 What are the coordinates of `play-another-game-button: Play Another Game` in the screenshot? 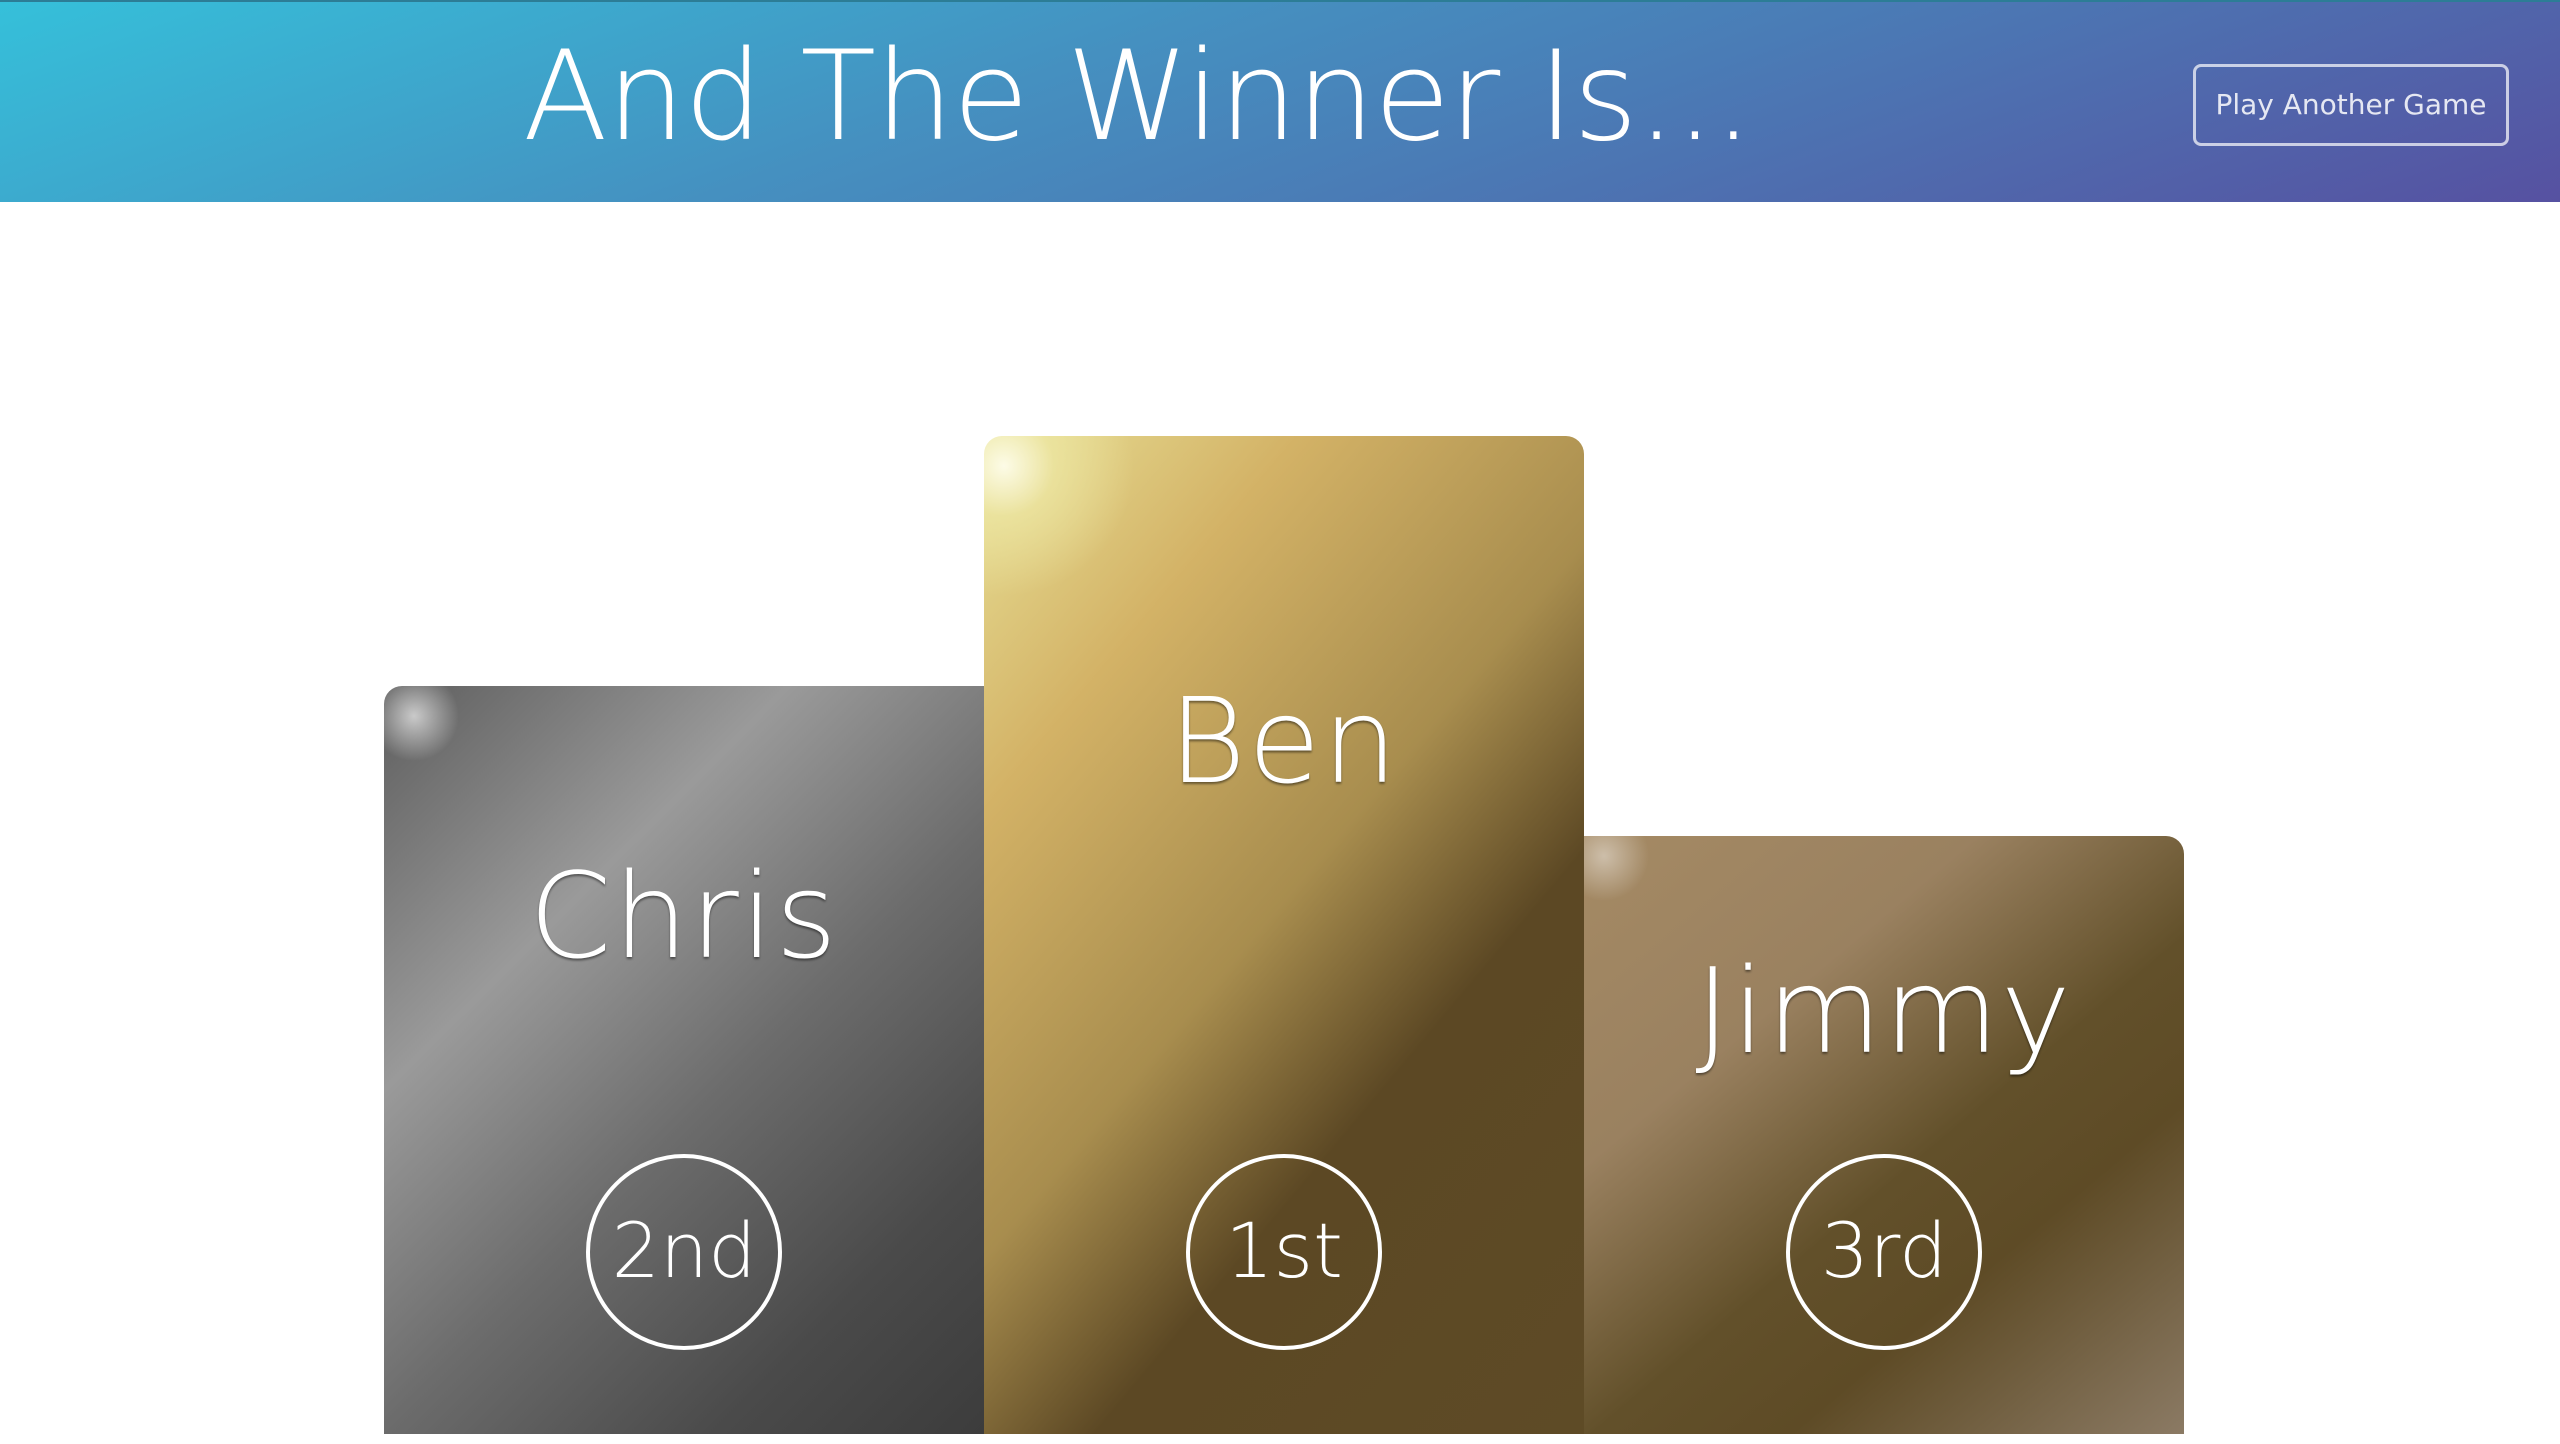 It's located at (2351, 105).